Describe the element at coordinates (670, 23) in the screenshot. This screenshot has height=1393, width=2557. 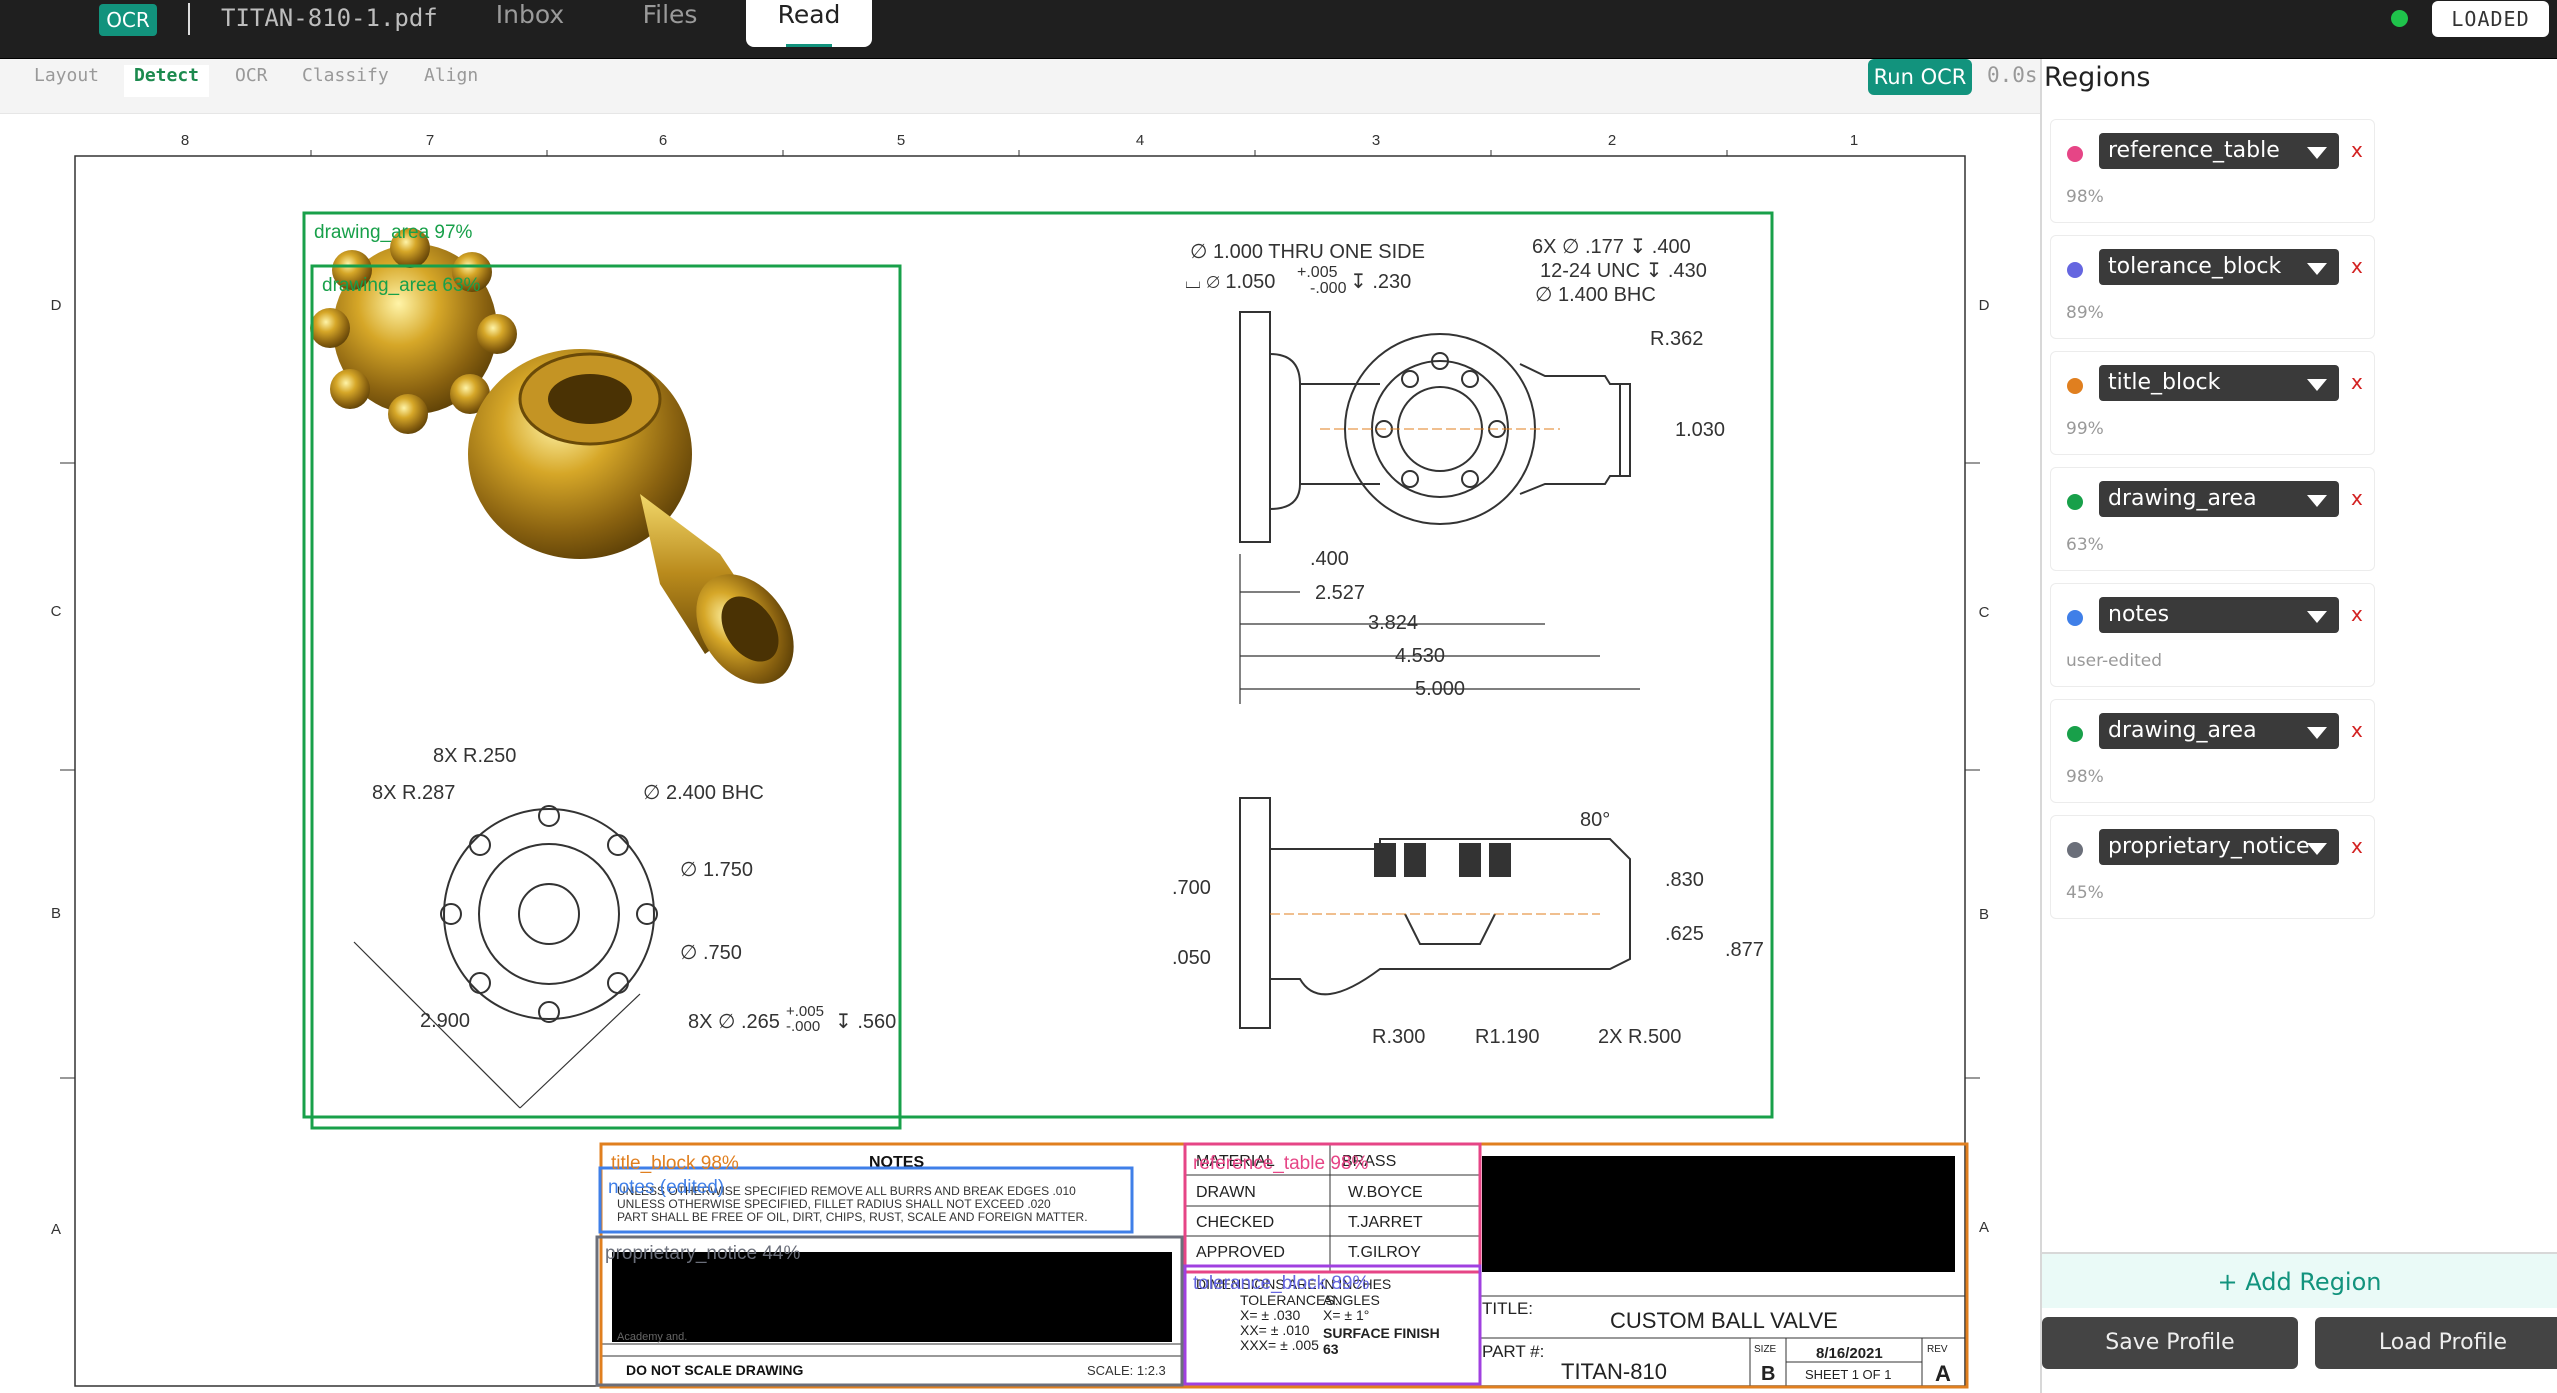
I see `tab-files: Files` at that location.